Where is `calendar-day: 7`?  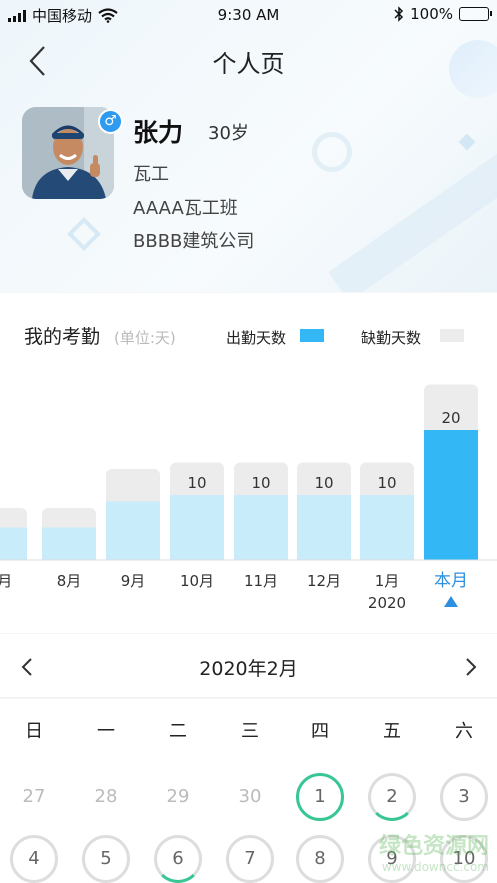 calendar-day: 7 is located at coordinates (250, 859).